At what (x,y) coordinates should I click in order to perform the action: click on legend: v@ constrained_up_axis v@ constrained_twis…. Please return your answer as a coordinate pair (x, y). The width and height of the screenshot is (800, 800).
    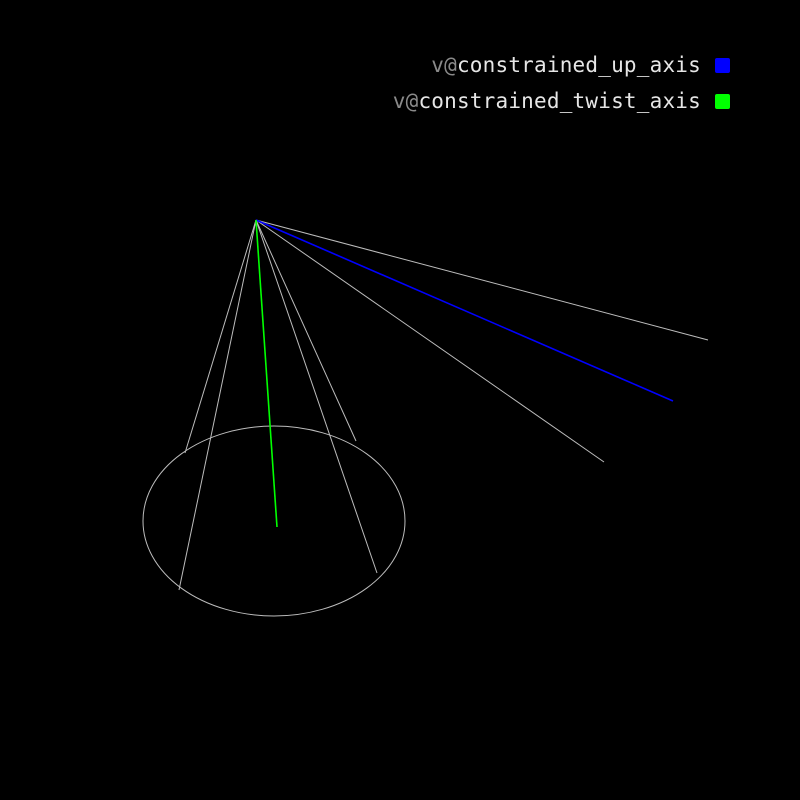
    Looking at the image, I should click on (561, 83).